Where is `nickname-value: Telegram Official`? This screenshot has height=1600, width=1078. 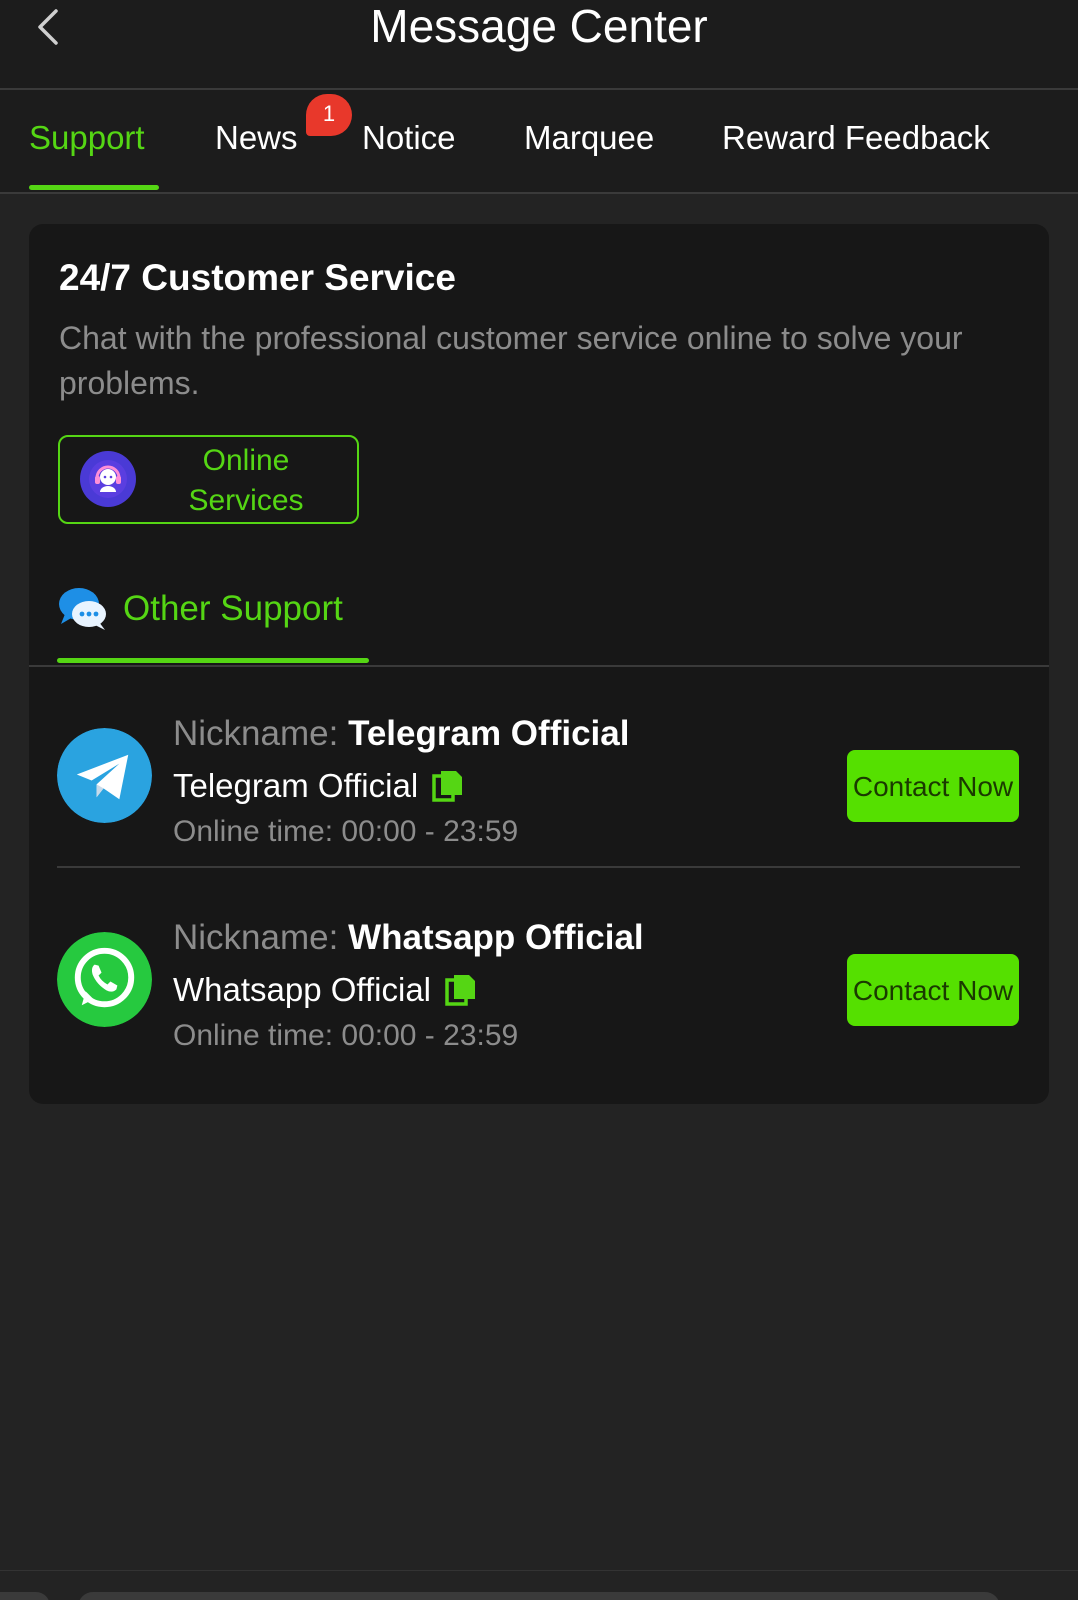 nickname-value: Telegram Official is located at coordinates (489, 733).